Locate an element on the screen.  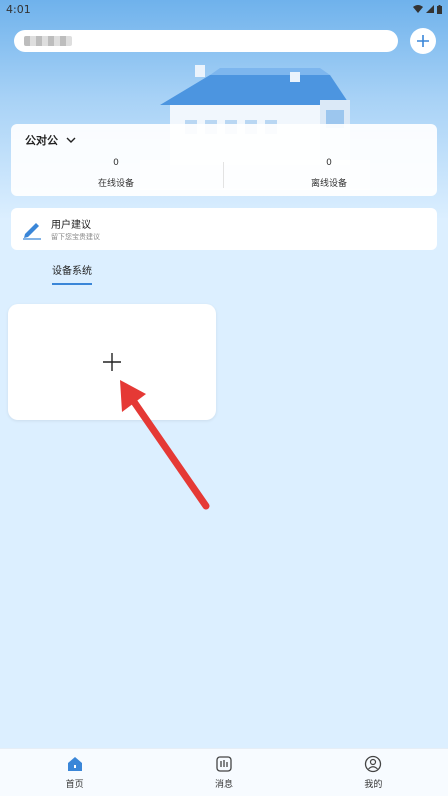
profile-icon is located at coordinates (373, 764).